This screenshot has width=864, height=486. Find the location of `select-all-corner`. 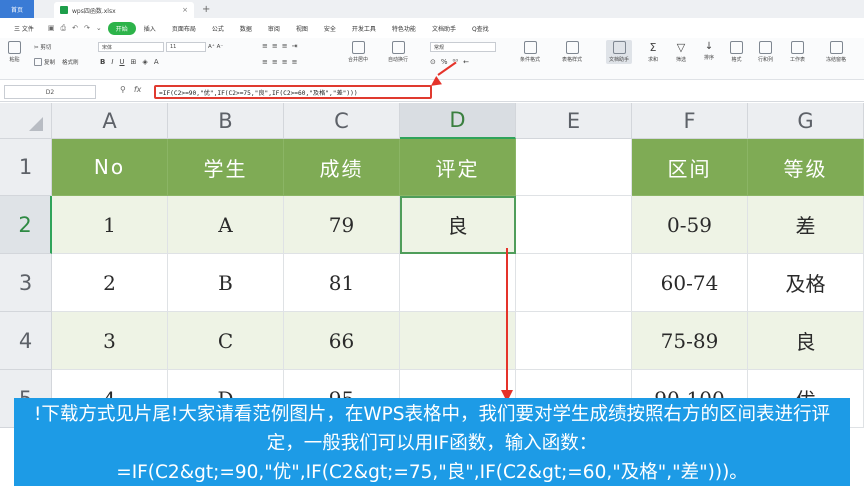

select-all-corner is located at coordinates (26, 121).